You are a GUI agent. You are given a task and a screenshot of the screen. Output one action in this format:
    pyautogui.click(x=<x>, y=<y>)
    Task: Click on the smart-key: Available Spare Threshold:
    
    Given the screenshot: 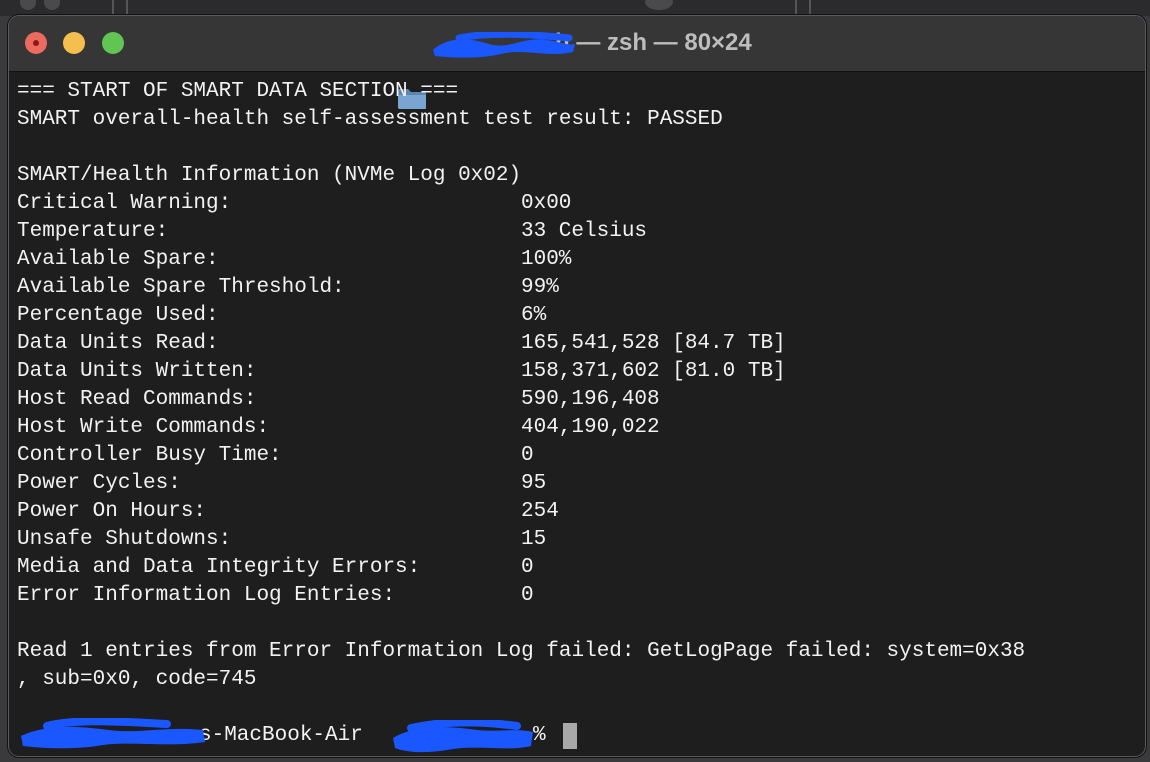 What is the action you would take?
    pyautogui.click(x=181, y=287)
    